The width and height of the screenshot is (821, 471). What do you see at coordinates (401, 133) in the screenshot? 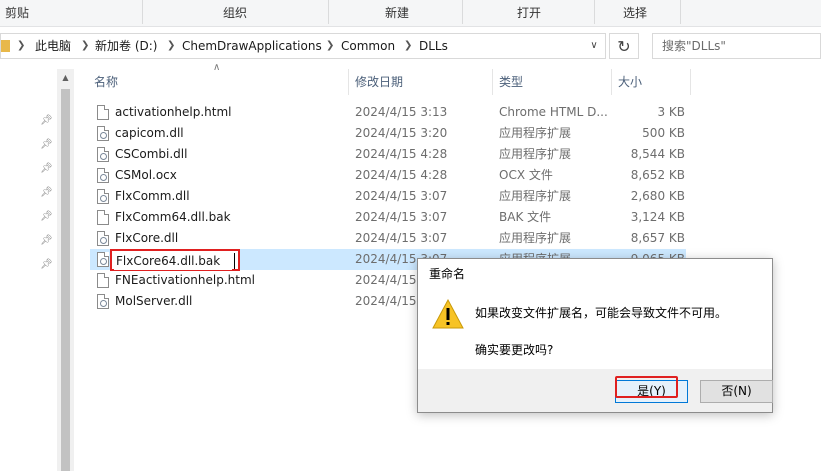
I see `file-date: 2024/4/15 3:20` at bounding box center [401, 133].